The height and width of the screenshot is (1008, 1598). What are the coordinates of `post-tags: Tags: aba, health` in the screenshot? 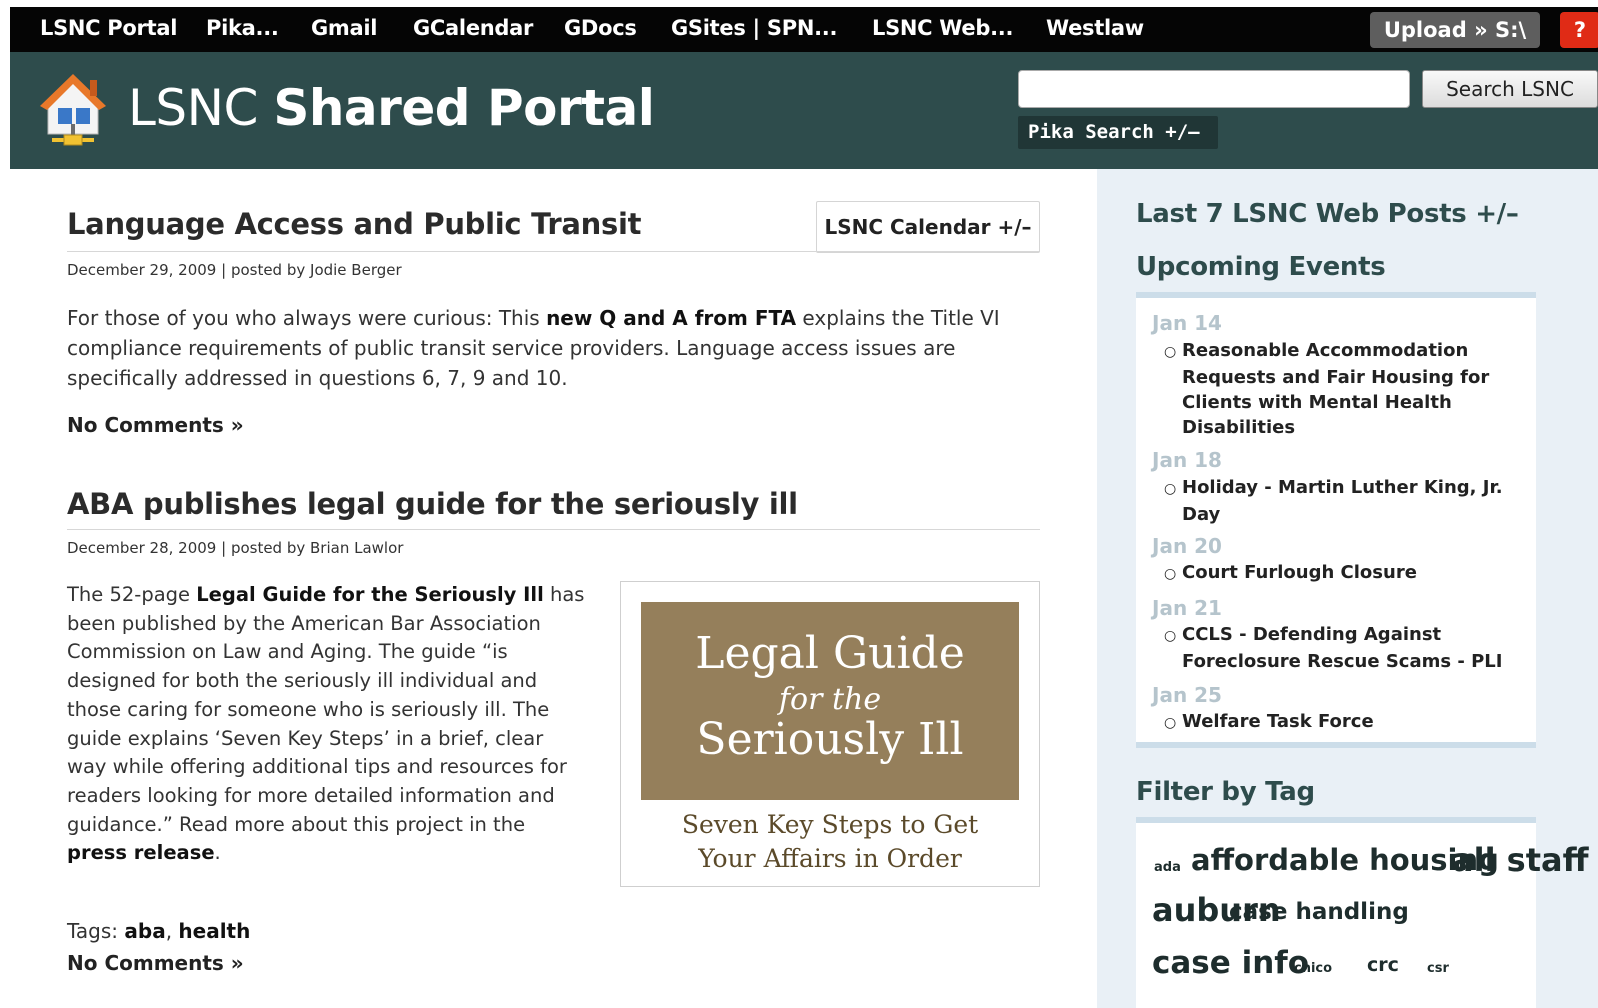 It's located at (158, 931).